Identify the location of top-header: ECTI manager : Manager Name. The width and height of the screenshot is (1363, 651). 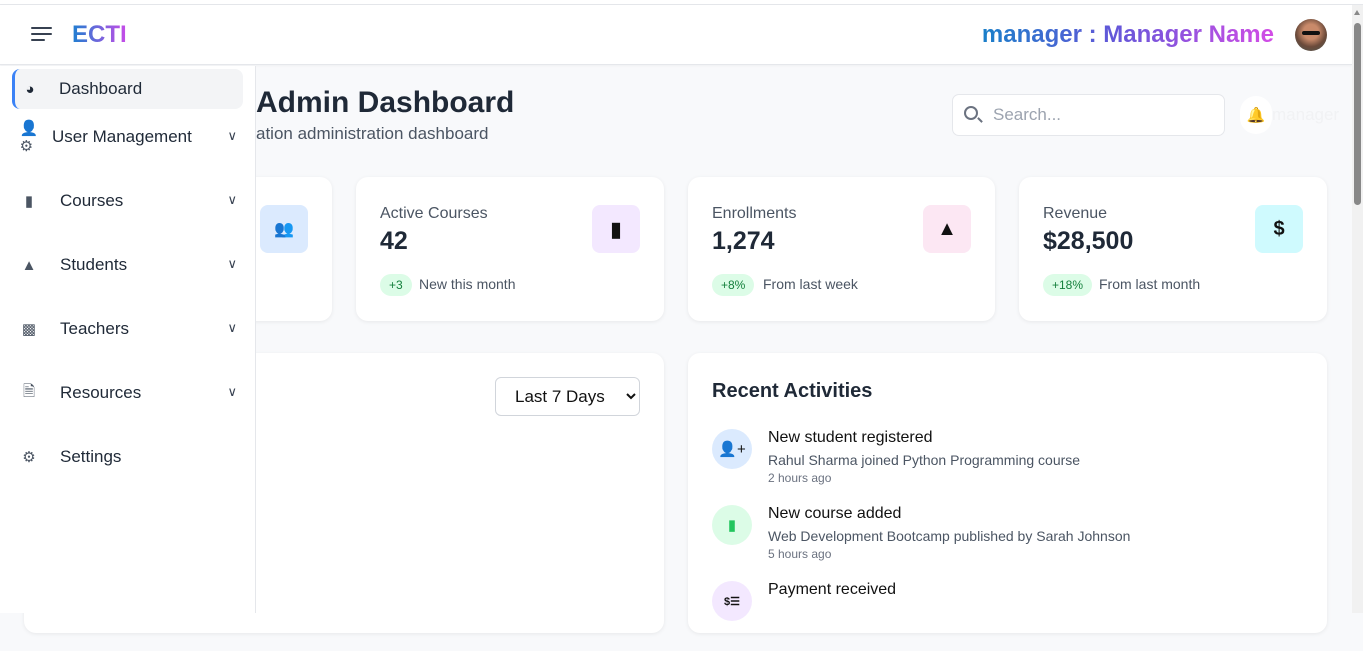
(676, 35).